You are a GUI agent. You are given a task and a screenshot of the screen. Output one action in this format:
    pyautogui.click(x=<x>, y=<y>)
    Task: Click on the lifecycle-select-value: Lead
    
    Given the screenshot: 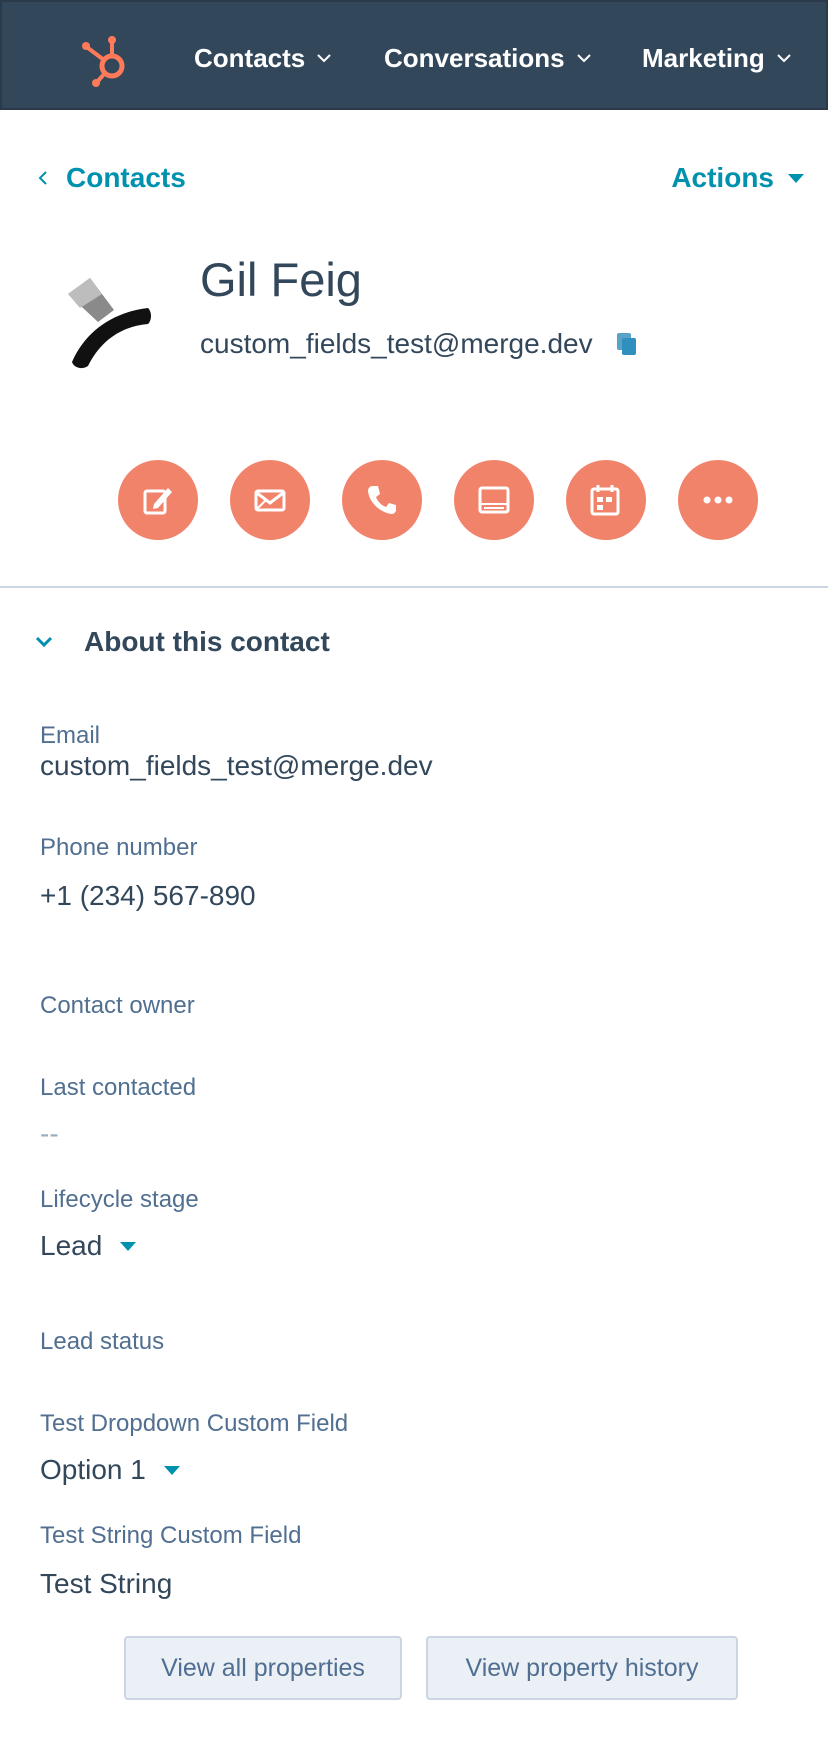 What is the action you would take?
    pyautogui.click(x=71, y=1245)
    